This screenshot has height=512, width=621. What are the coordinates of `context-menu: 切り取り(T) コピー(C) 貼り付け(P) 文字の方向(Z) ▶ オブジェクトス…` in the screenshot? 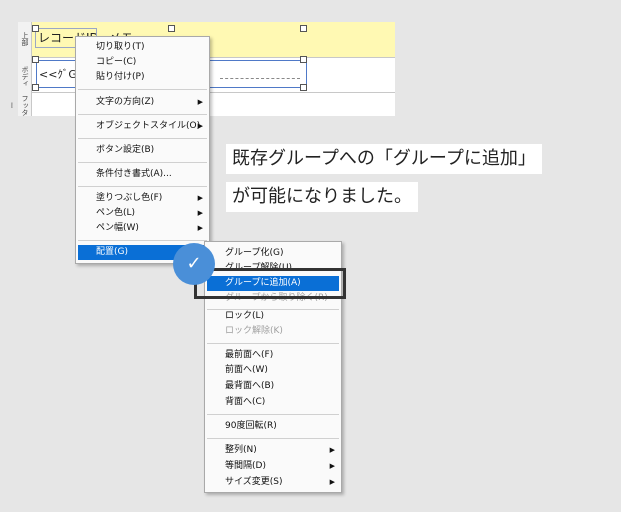 It's located at (142, 150).